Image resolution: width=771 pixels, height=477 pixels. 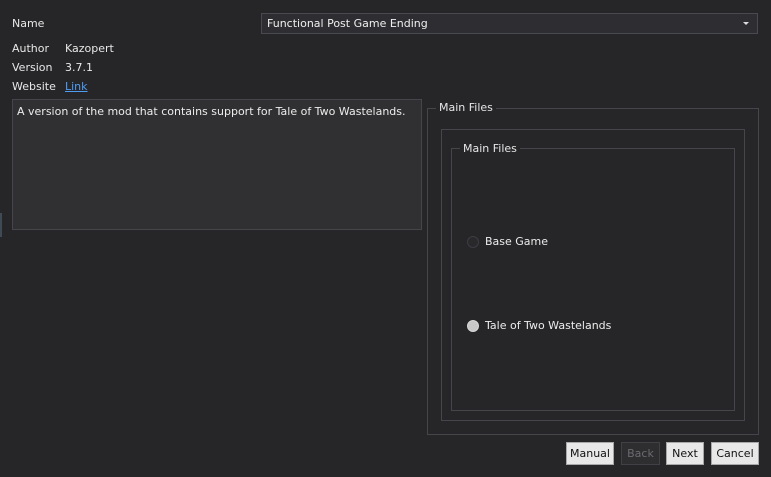 What do you see at coordinates (490, 149) in the screenshot?
I see `inner-group-title: Main Files` at bounding box center [490, 149].